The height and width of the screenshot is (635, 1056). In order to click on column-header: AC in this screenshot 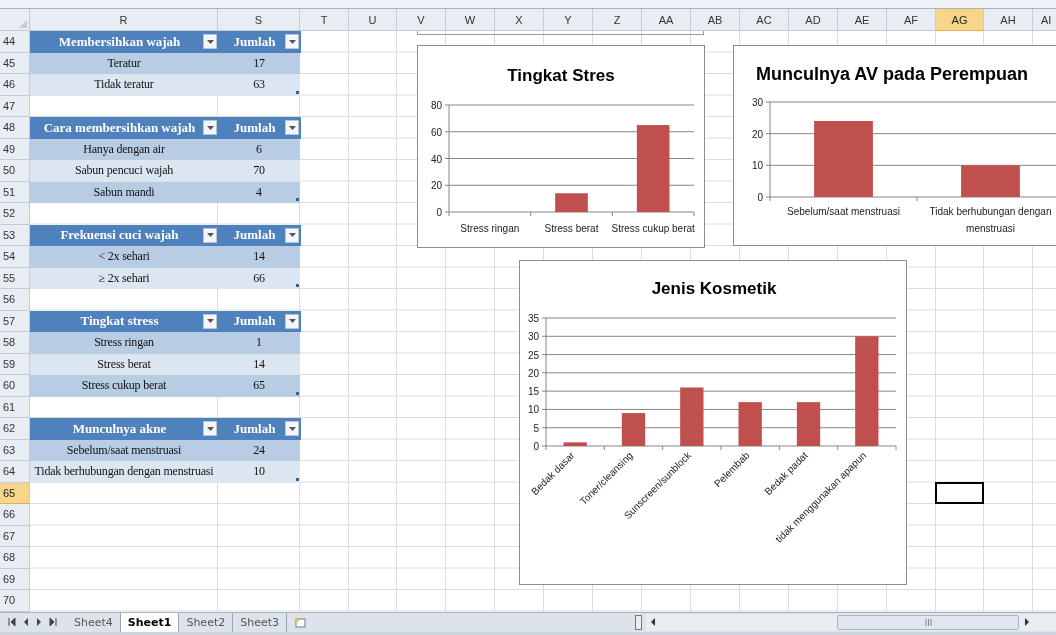, I will do `click(764, 20)`.